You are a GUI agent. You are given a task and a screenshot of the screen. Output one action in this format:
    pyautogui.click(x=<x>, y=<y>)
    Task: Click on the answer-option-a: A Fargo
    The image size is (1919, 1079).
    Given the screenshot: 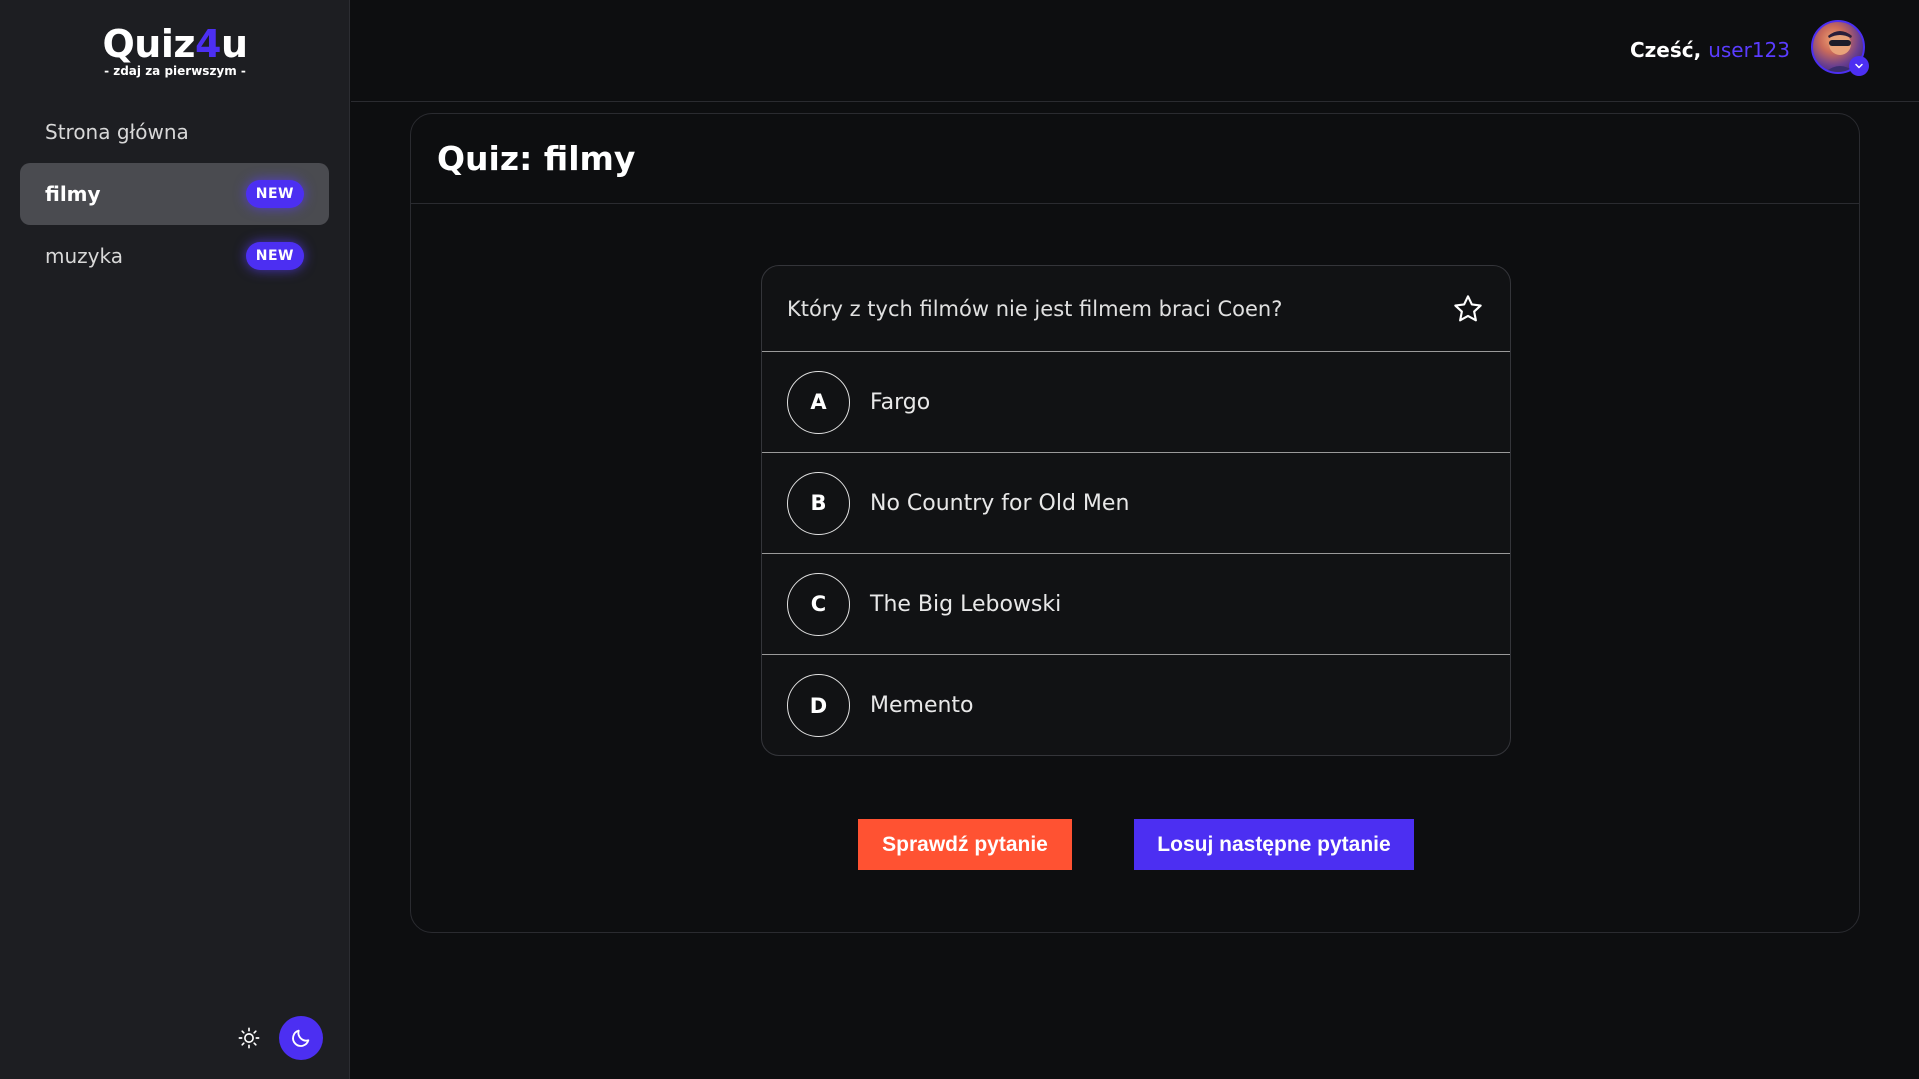 What is the action you would take?
    pyautogui.click(x=1136, y=402)
    